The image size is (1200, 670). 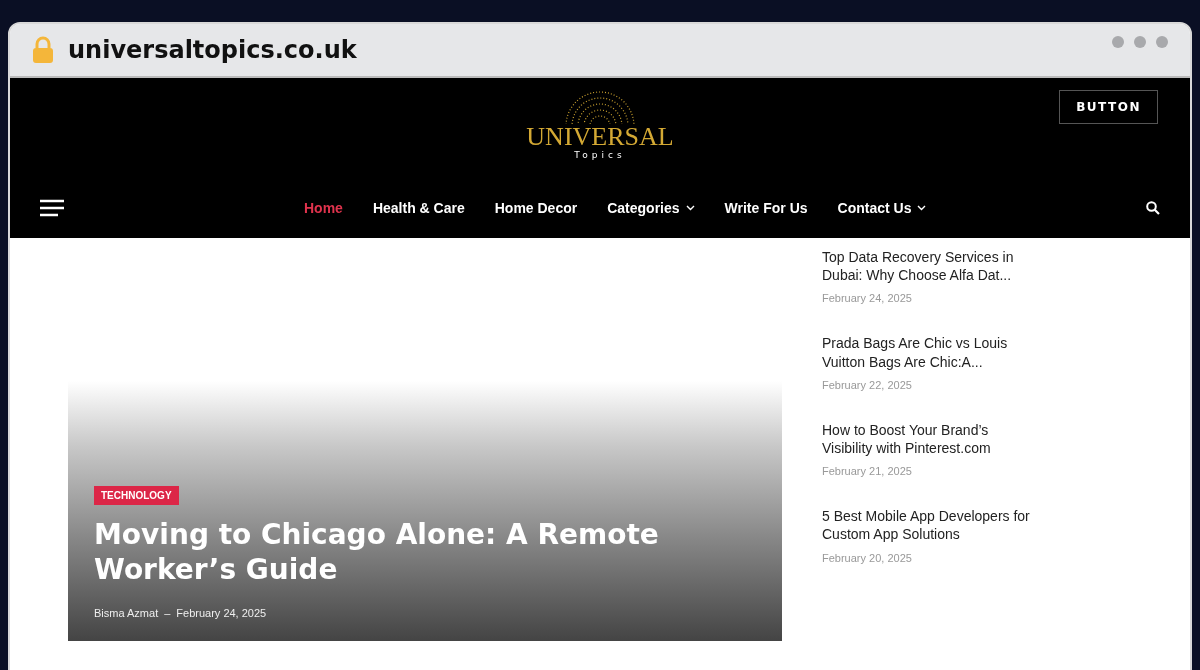 I want to click on nav-link: Write For Us, so click(x=766, y=208).